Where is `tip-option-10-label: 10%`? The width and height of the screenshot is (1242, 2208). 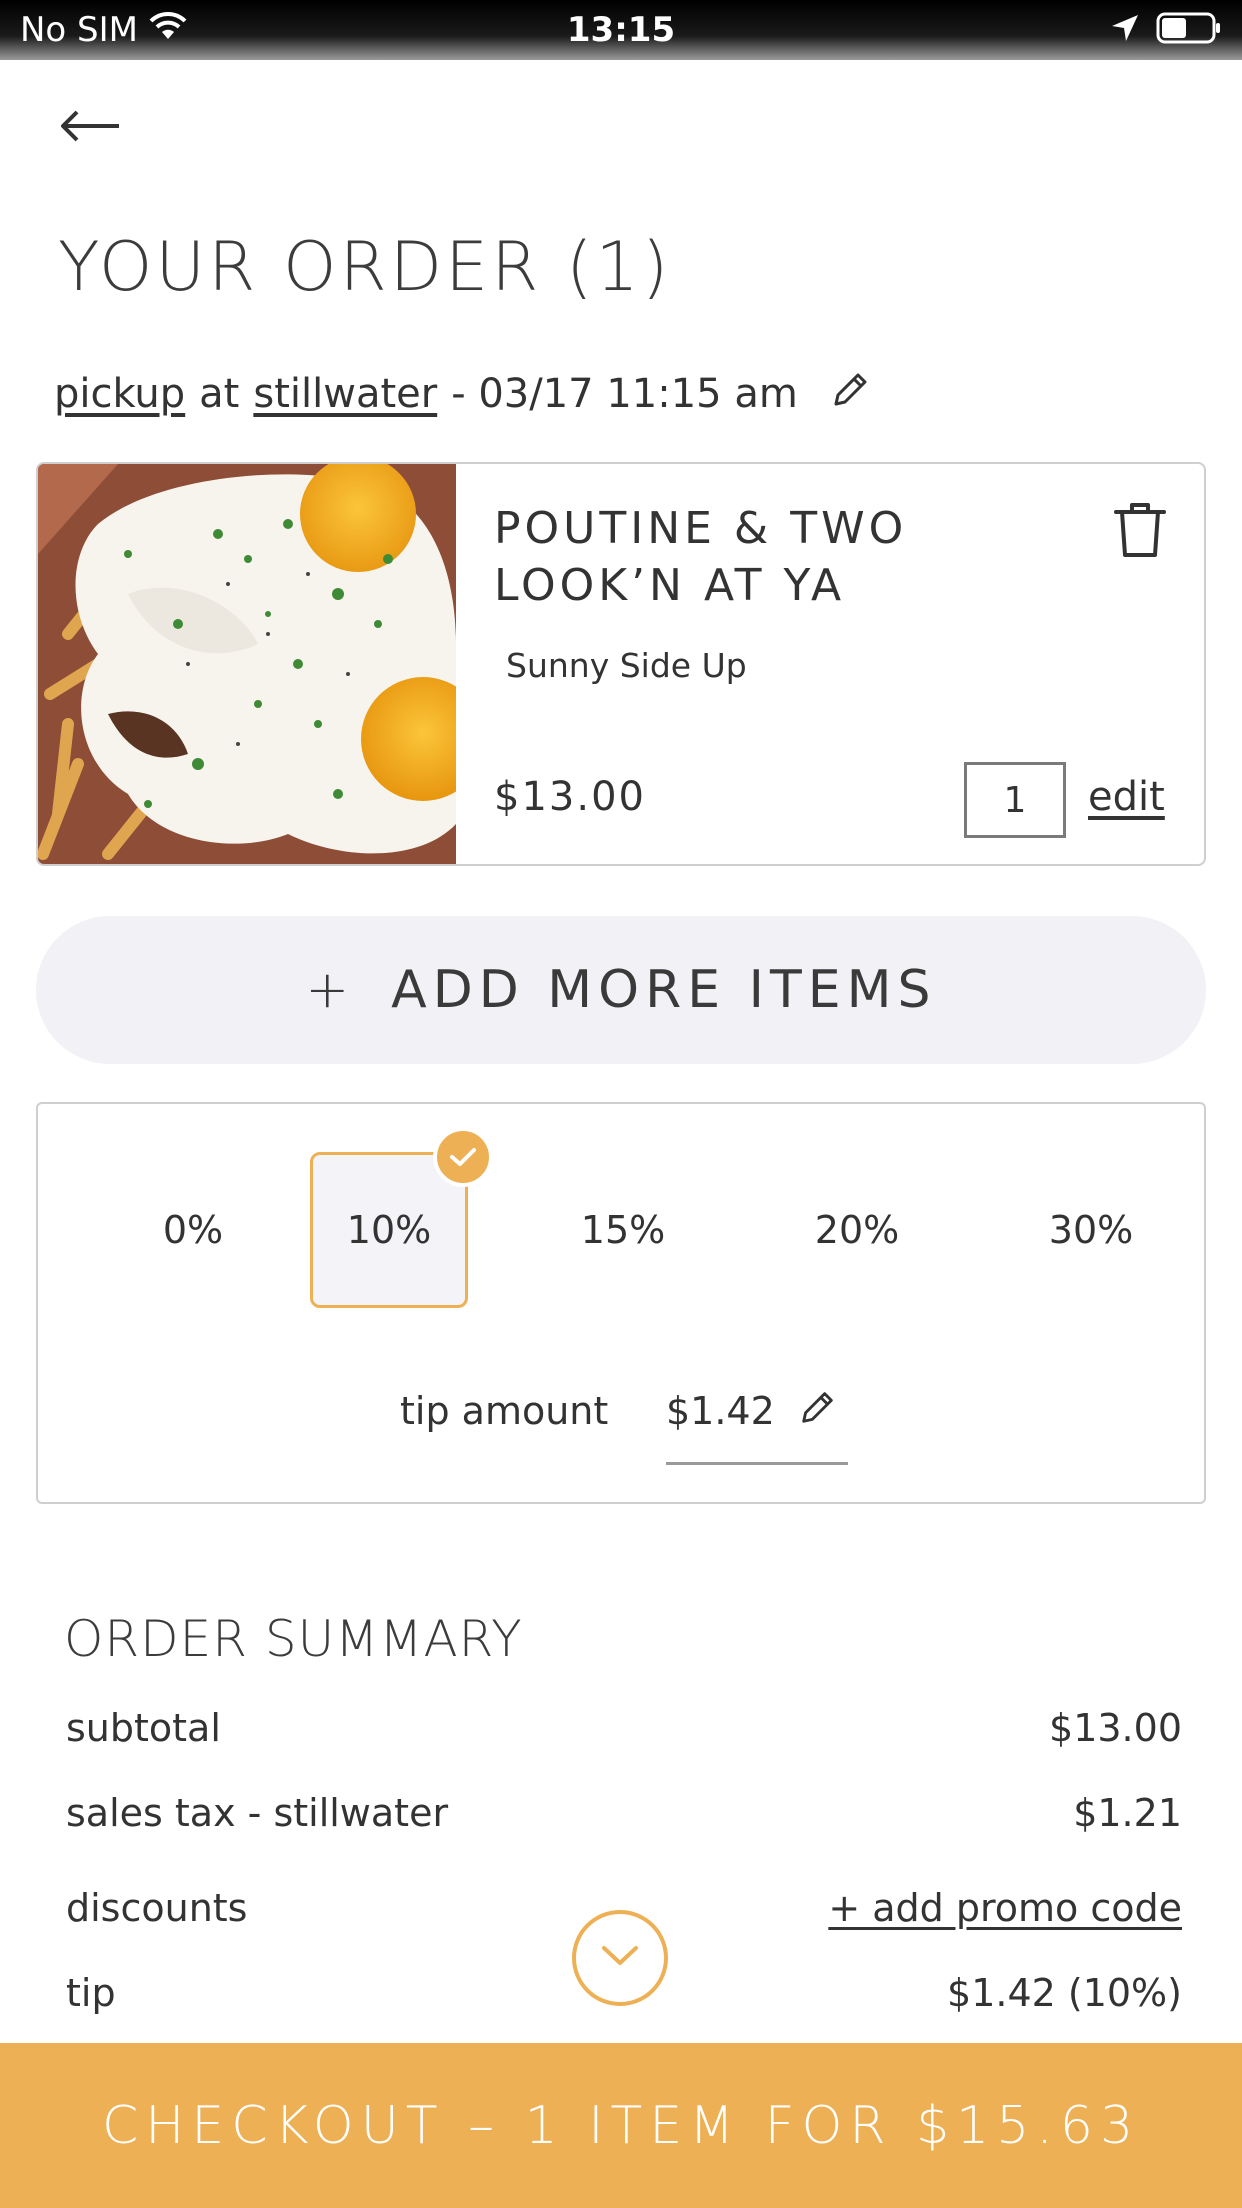 tip-option-10-label: 10% is located at coordinates (389, 1230).